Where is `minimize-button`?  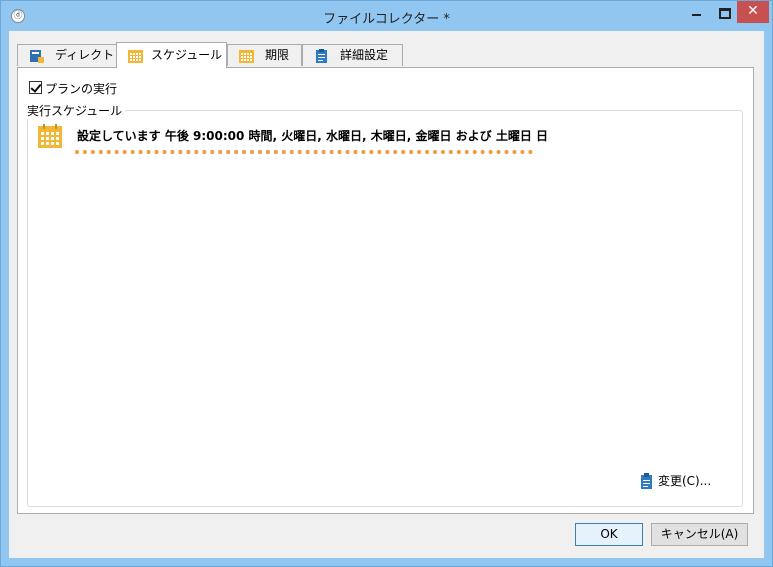 minimize-button is located at coordinates (696, 12).